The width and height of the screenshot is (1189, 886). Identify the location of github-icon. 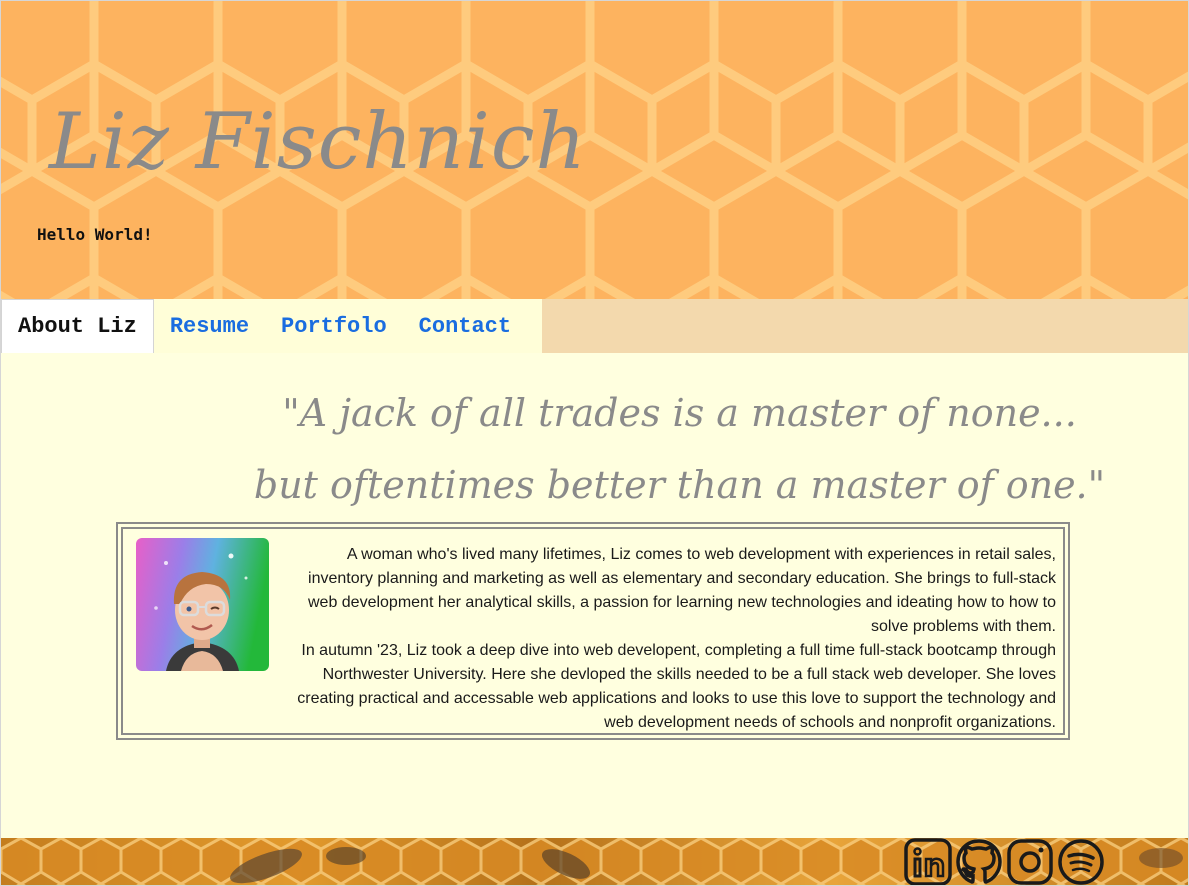
(979, 862).